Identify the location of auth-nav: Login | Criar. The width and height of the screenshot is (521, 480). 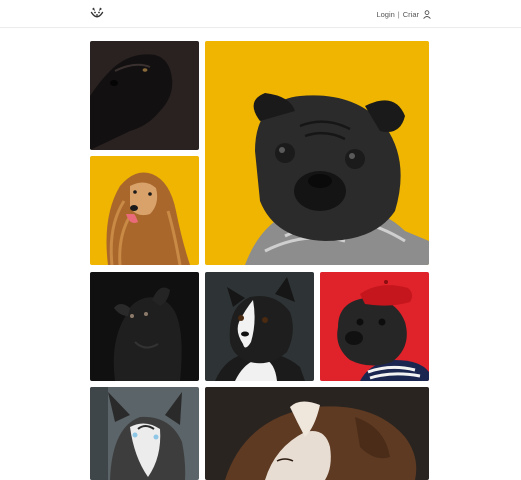
(403, 14).